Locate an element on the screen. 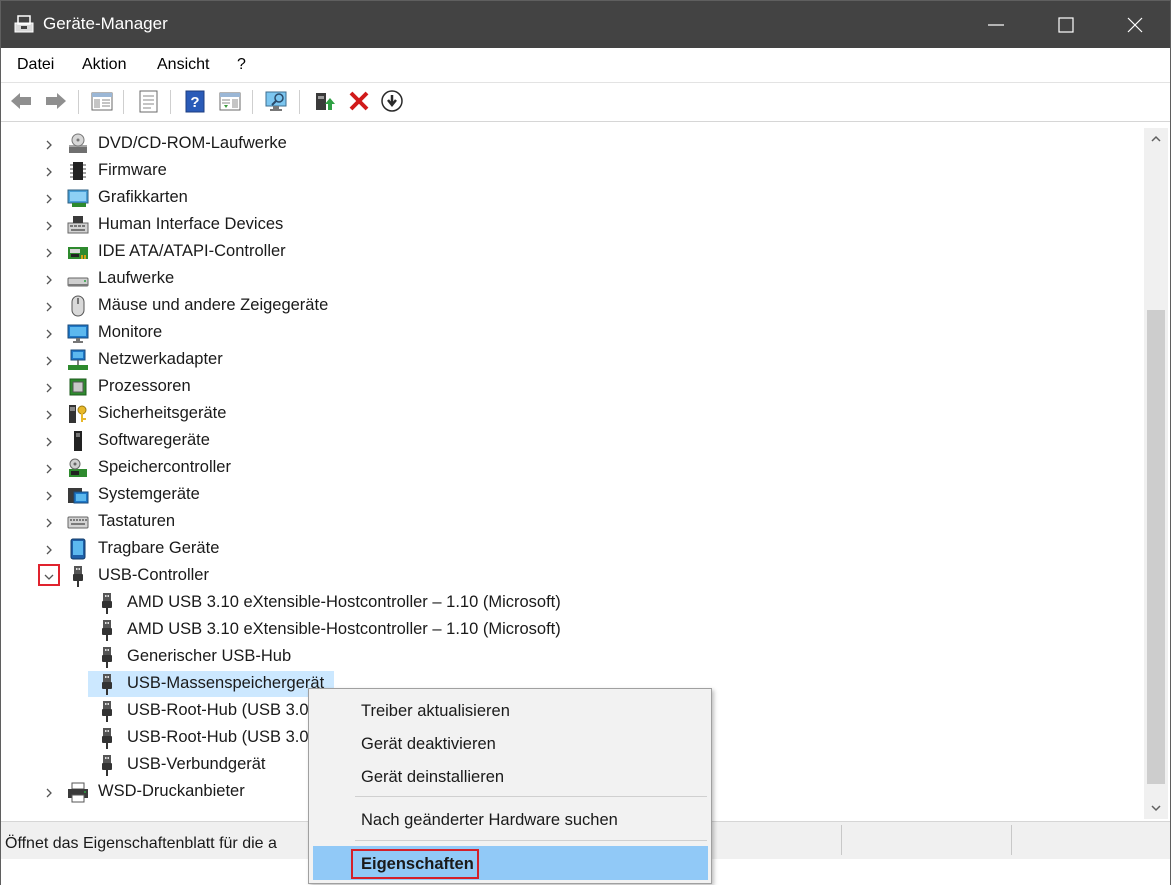 The width and height of the screenshot is (1171, 885). tree-device: Generischer USB-Hub is located at coordinates (555, 656).